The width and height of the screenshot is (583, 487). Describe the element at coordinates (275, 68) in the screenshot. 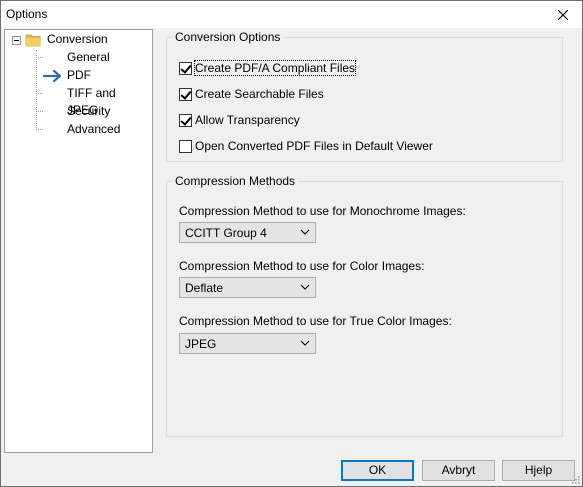

I see `checkbox-label: Create PDF/A Compliant Files` at that location.